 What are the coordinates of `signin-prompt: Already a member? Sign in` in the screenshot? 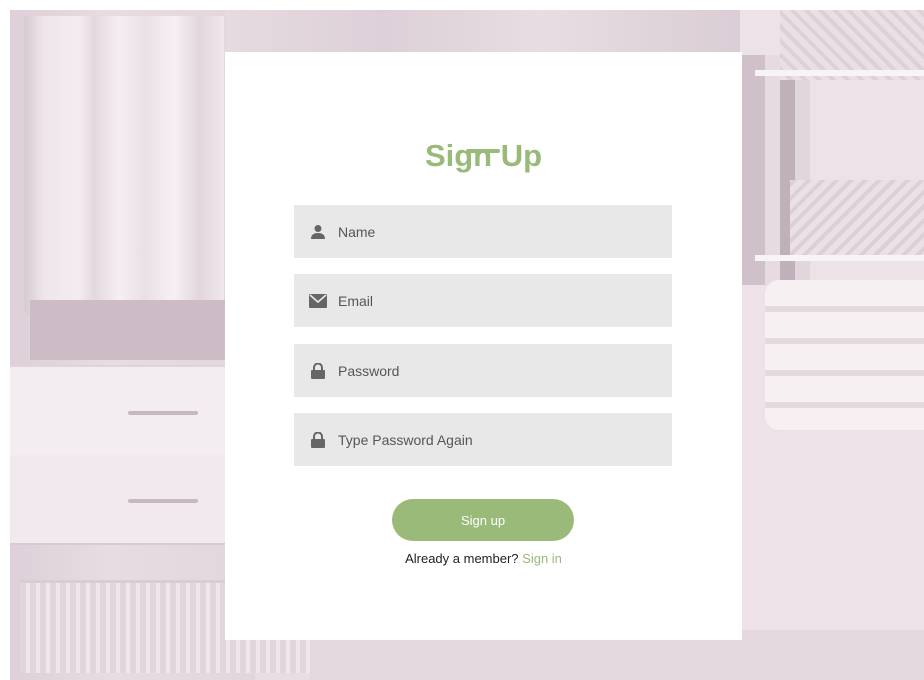 It's located at (483, 558).